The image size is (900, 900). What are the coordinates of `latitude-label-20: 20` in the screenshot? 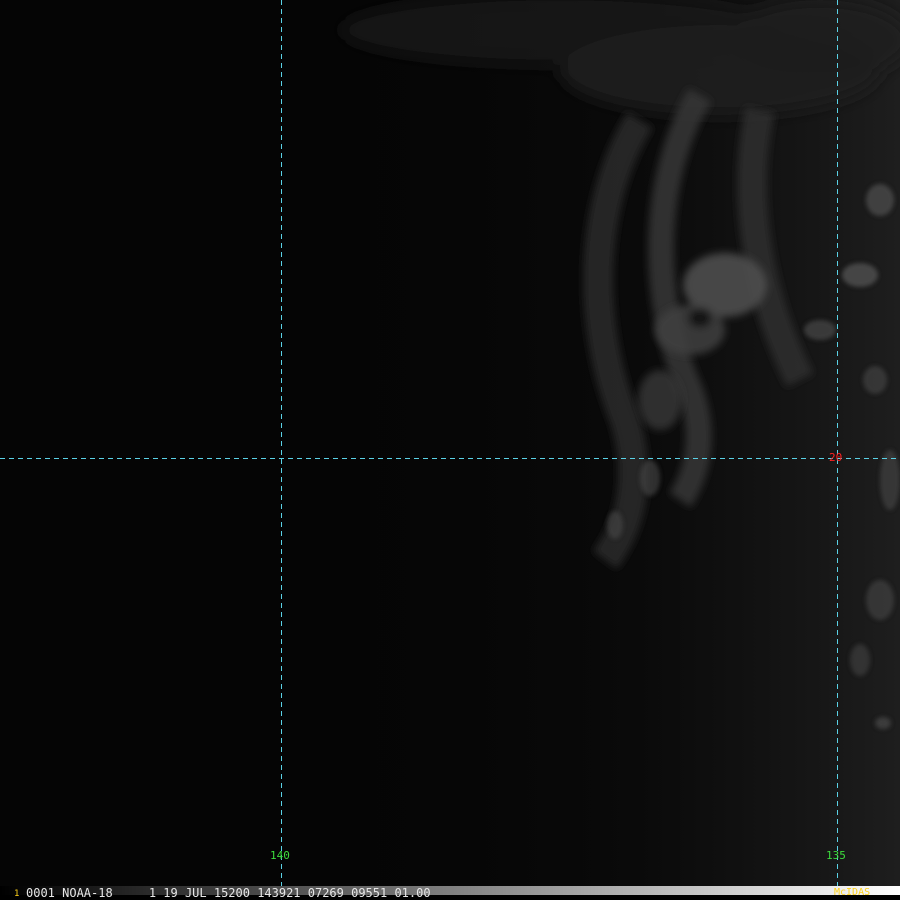 It's located at (836, 457).